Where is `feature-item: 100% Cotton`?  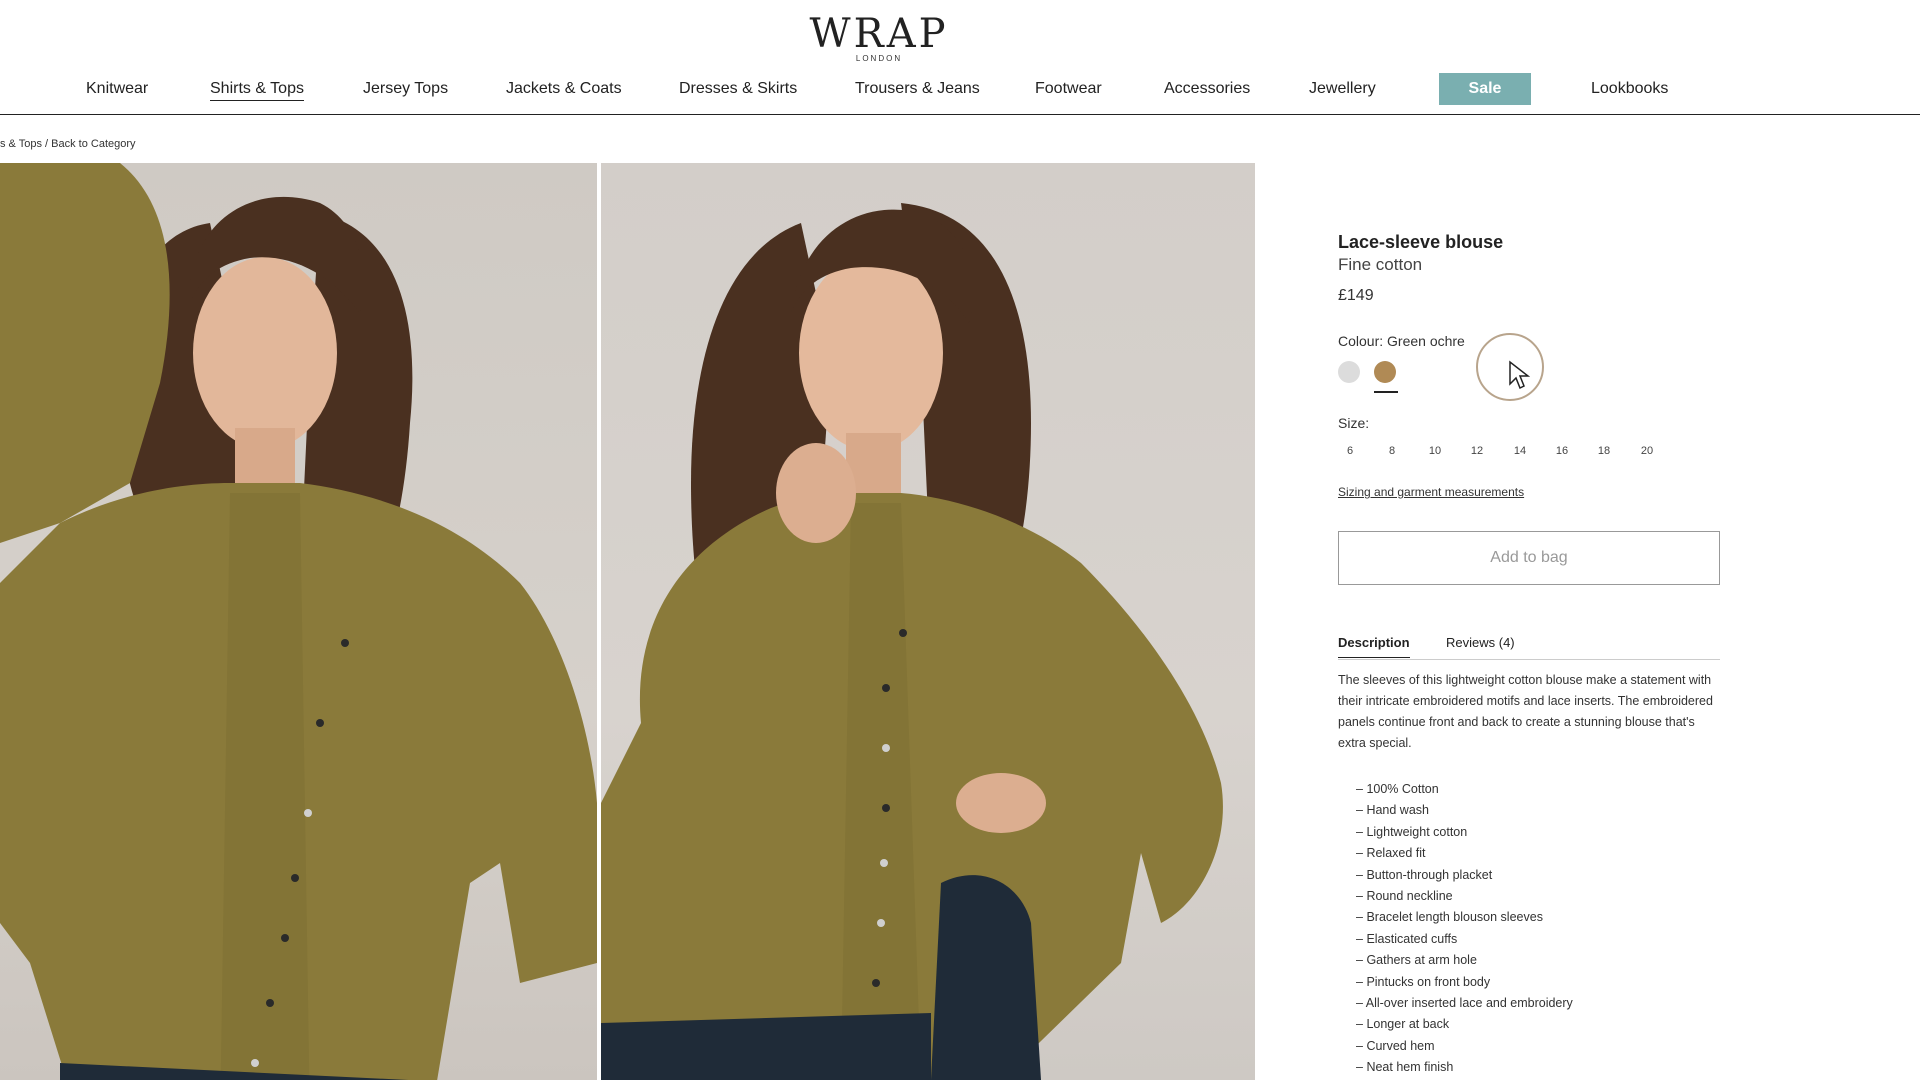 feature-item: 100% Cotton is located at coordinates (1539, 789).